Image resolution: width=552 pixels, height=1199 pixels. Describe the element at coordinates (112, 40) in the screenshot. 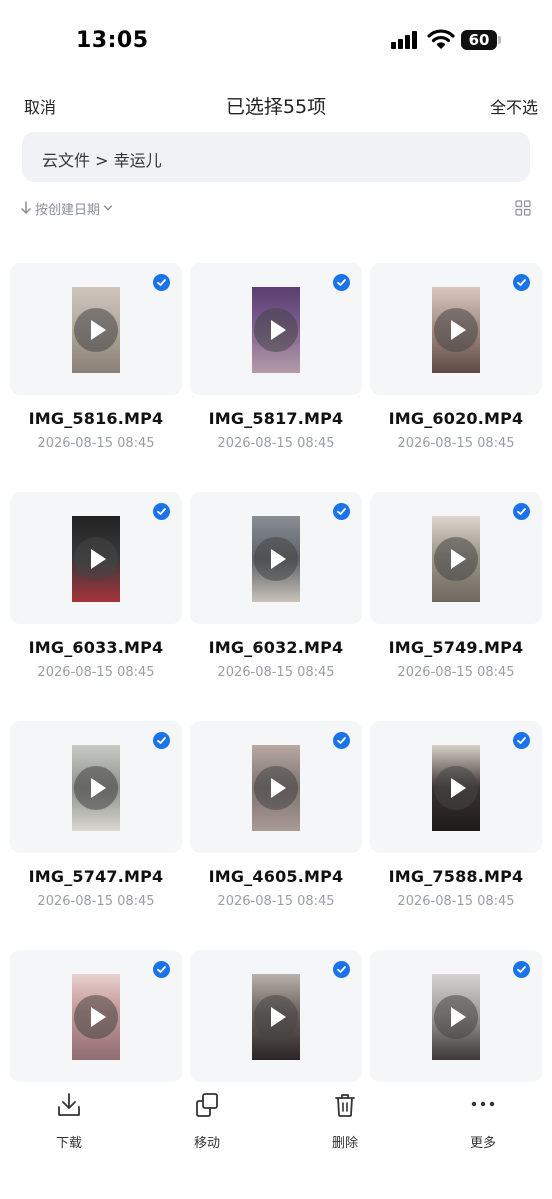

I see `status-time: 13:05` at that location.